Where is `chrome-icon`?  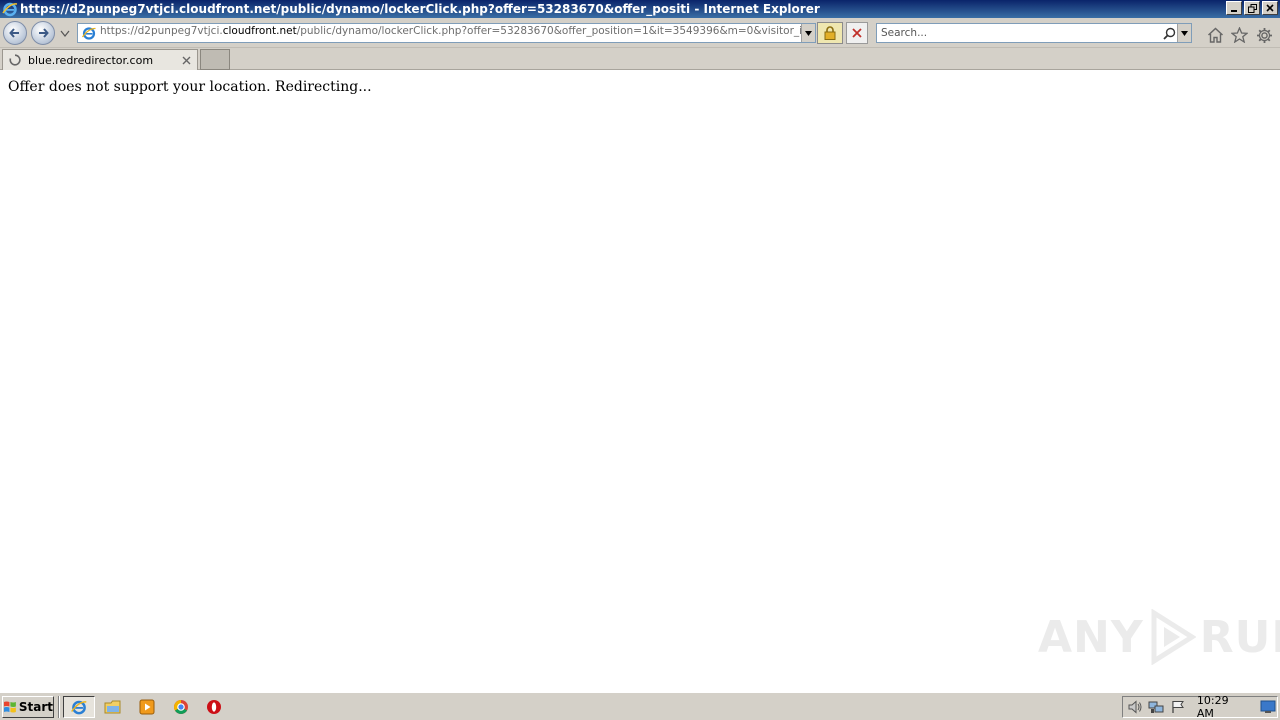
chrome-icon is located at coordinates (181, 707).